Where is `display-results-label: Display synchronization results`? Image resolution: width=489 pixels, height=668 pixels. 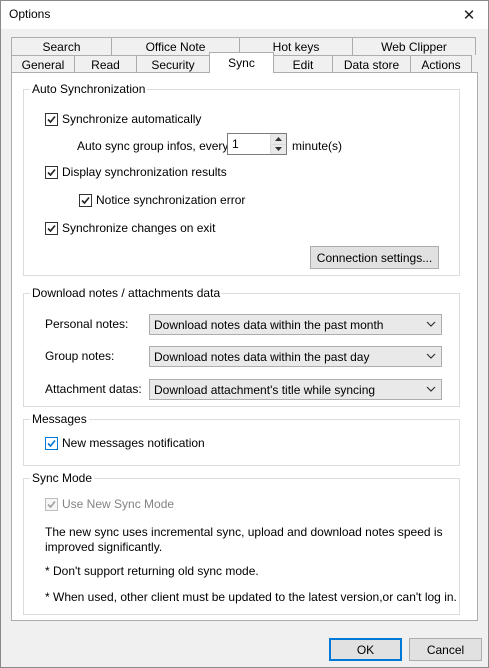
display-results-label: Display synchronization results is located at coordinates (144, 172).